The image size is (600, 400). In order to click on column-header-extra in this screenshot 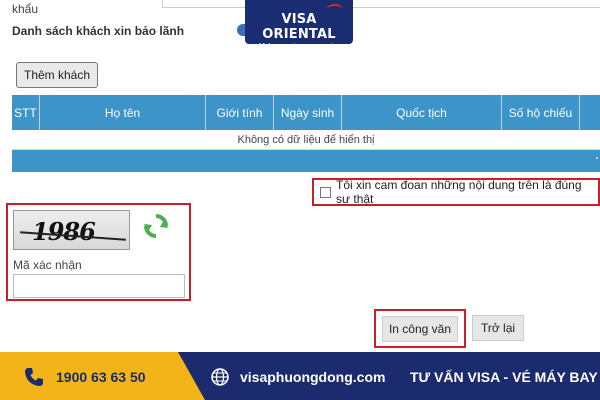, I will do `click(590, 112)`.